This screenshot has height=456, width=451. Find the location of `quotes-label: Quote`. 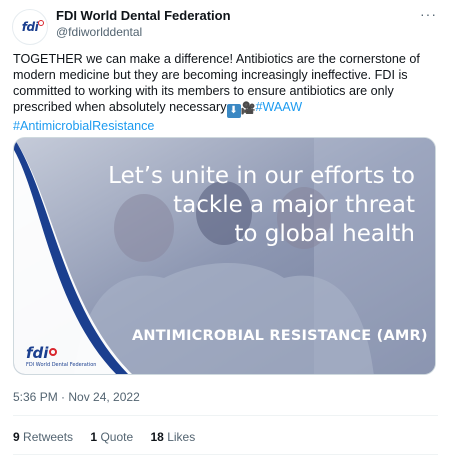

quotes-label: Quote is located at coordinates (117, 437).